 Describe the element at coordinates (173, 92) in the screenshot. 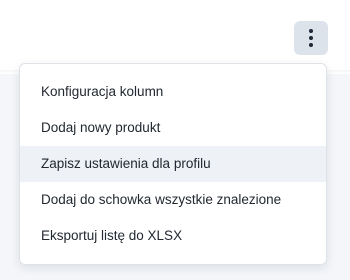

I see `menu-item-column-config: Konfiguracja kolumn` at that location.